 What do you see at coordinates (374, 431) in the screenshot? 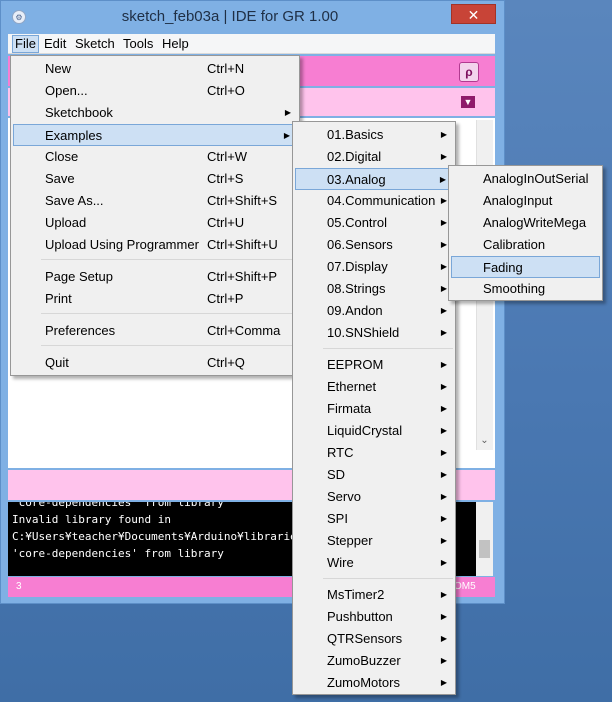
I see `example-item: LiquidCrystal ▶` at bounding box center [374, 431].